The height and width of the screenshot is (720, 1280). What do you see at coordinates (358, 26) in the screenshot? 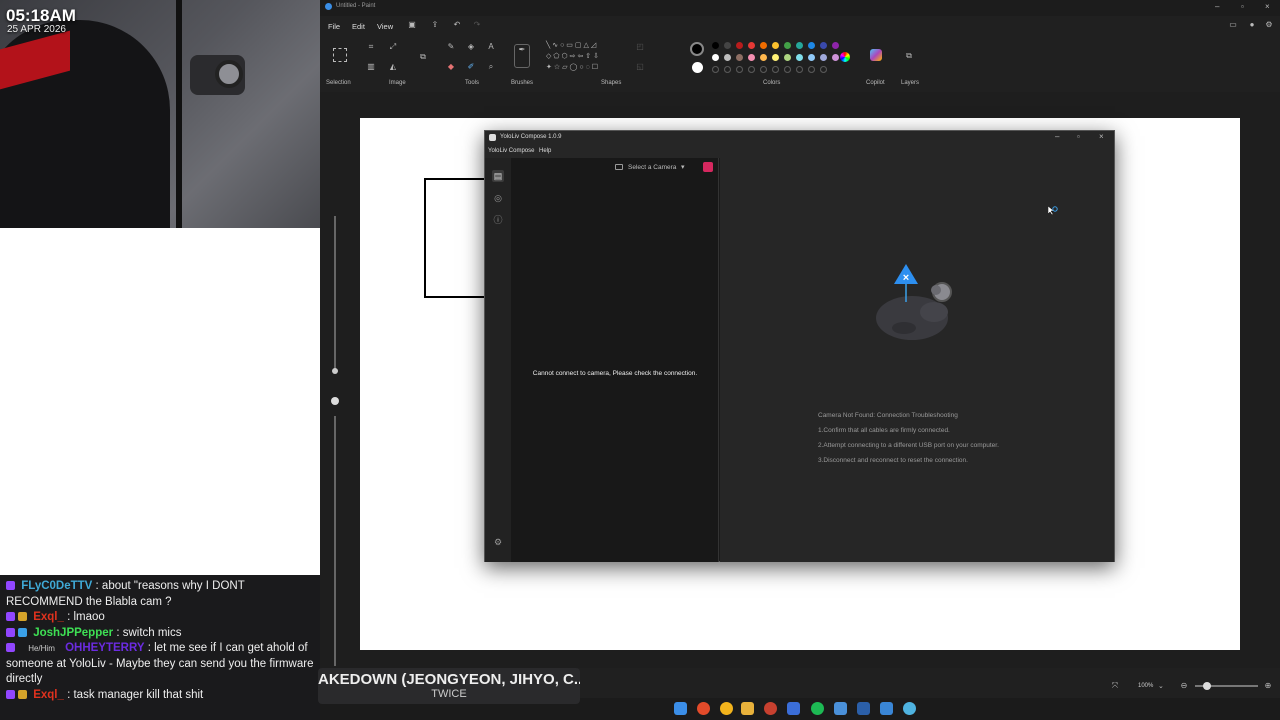
I see `menu-edit: Edit` at bounding box center [358, 26].